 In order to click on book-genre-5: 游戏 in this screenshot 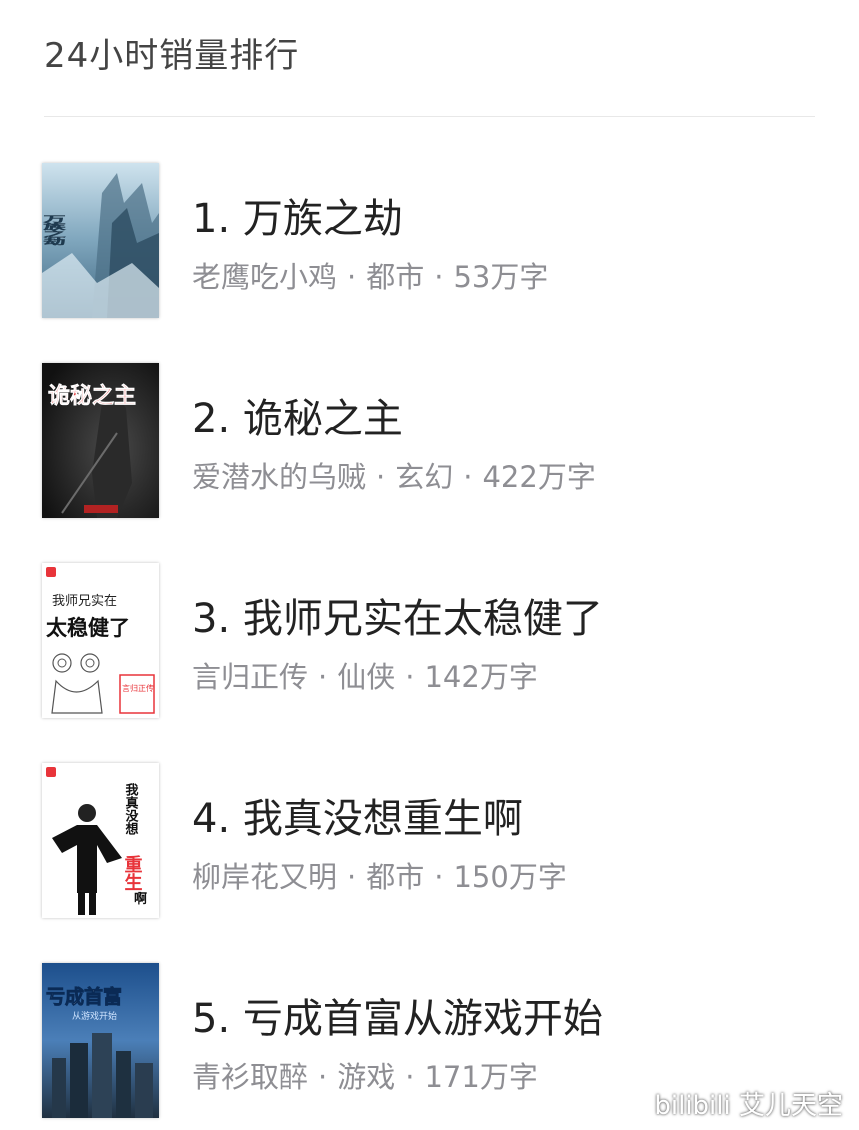, I will do `click(366, 1077)`.